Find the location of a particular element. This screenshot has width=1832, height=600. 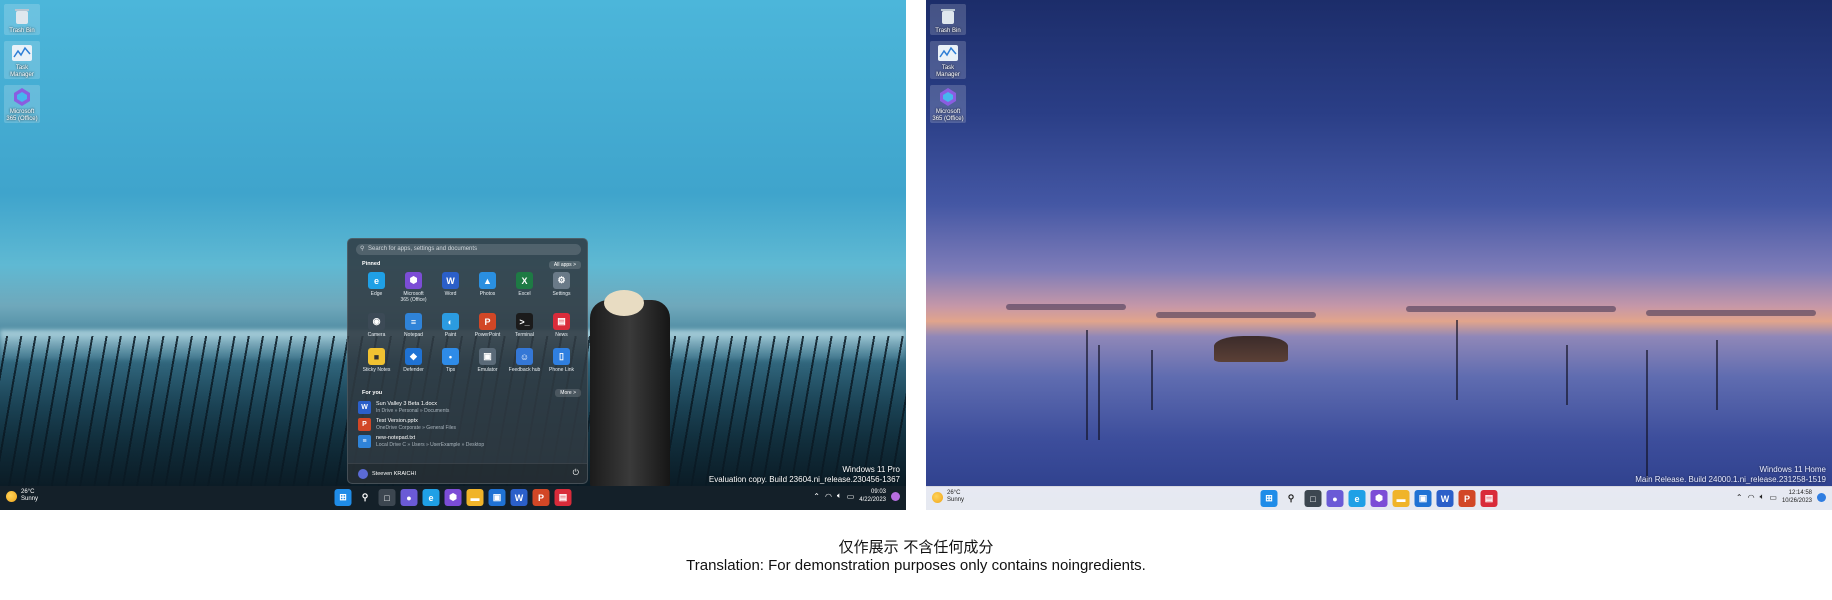

terminal-icon: >_ is located at coordinates (524, 321).